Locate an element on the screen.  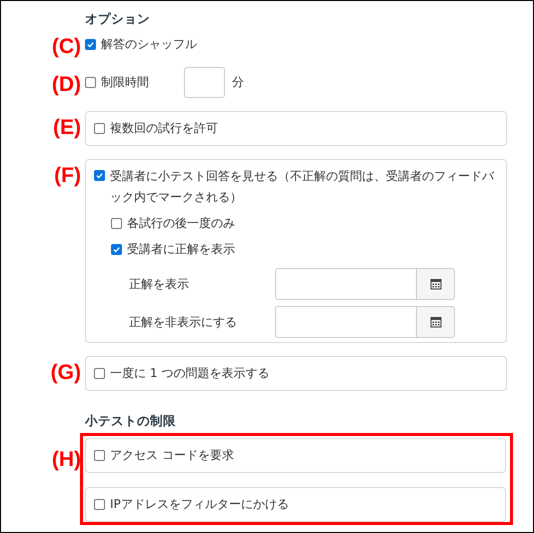
field-label: 正解を表示 is located at coordinates (159, 284).